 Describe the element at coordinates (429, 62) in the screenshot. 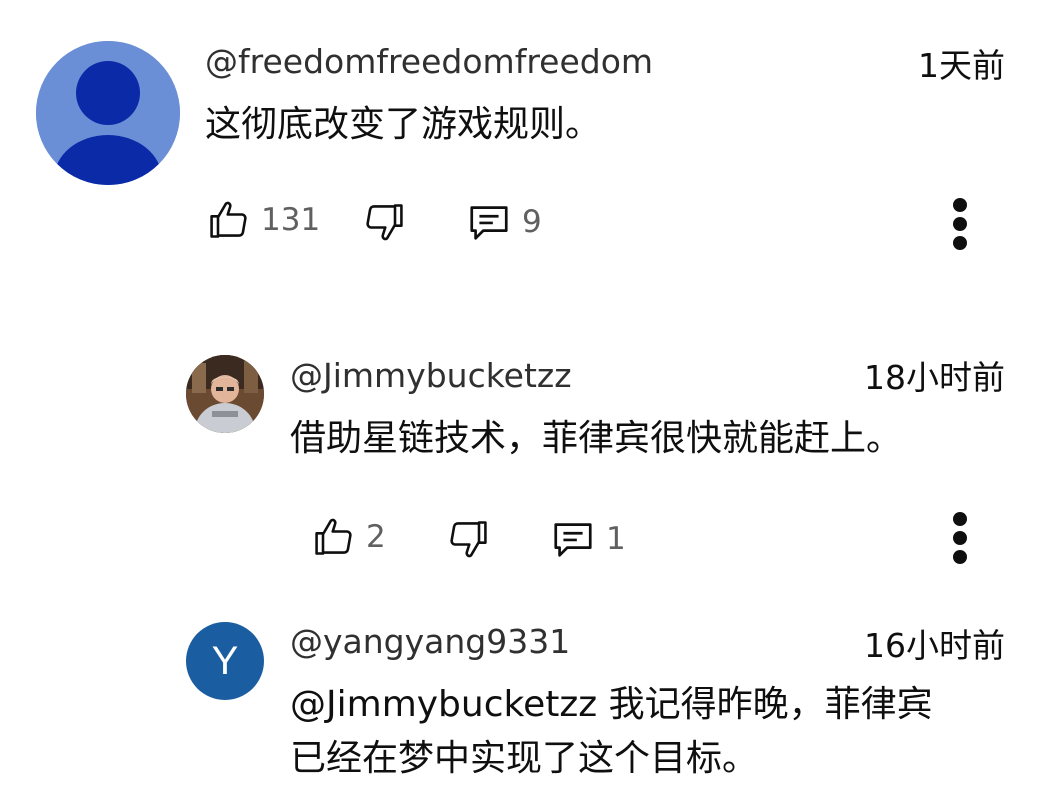

I see `comment-author: @freedomfreedomfreedom` at that location.